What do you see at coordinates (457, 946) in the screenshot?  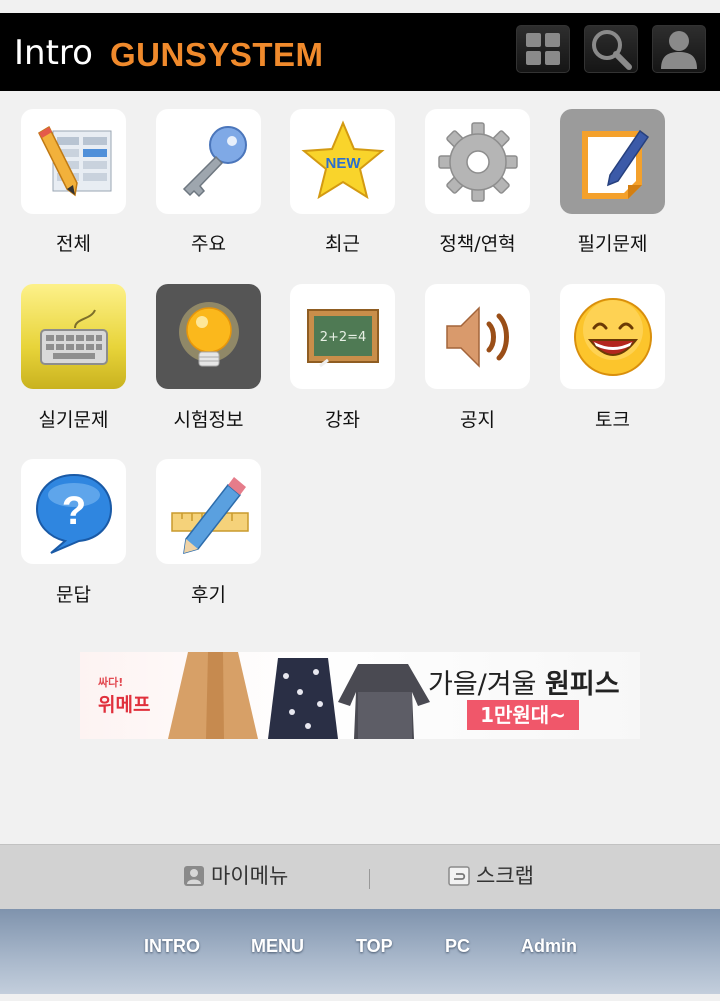 I see `nav-pc-link: PC` at bounding box center [457, 946].